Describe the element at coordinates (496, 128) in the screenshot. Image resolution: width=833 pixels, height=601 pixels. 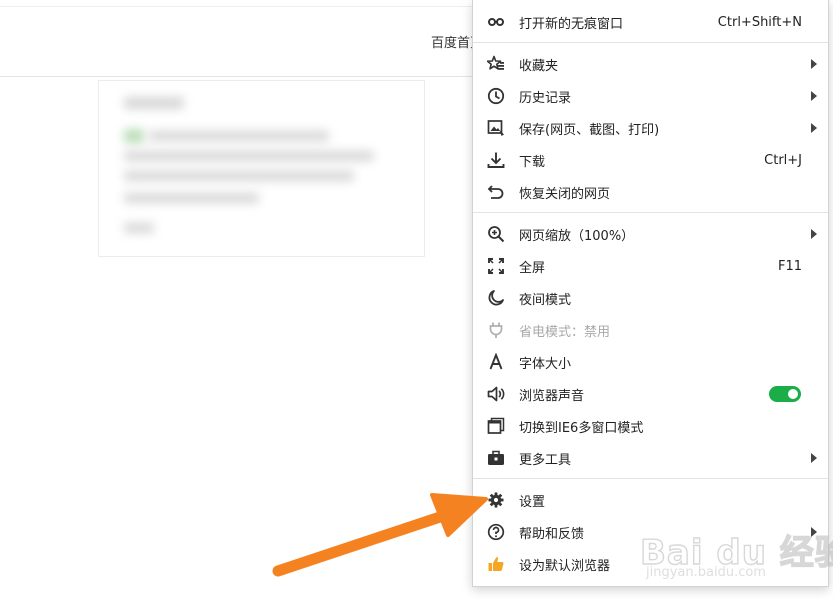
I see `save-image-icon` at that location.